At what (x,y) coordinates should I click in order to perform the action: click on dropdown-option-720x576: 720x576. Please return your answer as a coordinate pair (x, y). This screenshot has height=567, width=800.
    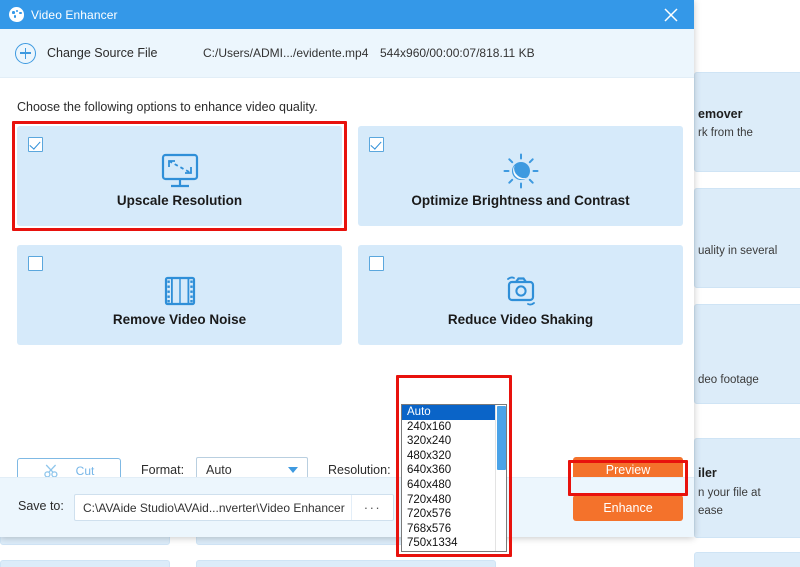
    Looking at the image, I should click on (454, 514).